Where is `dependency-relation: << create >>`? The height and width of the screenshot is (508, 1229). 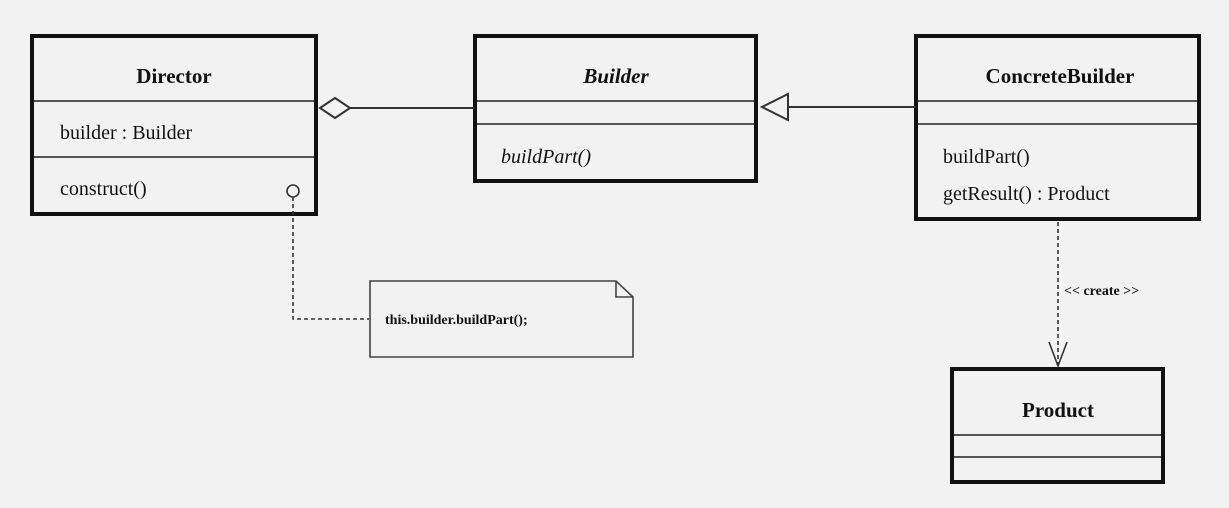 dependency-relation: << create >> is located at coordinates (1093, 295).